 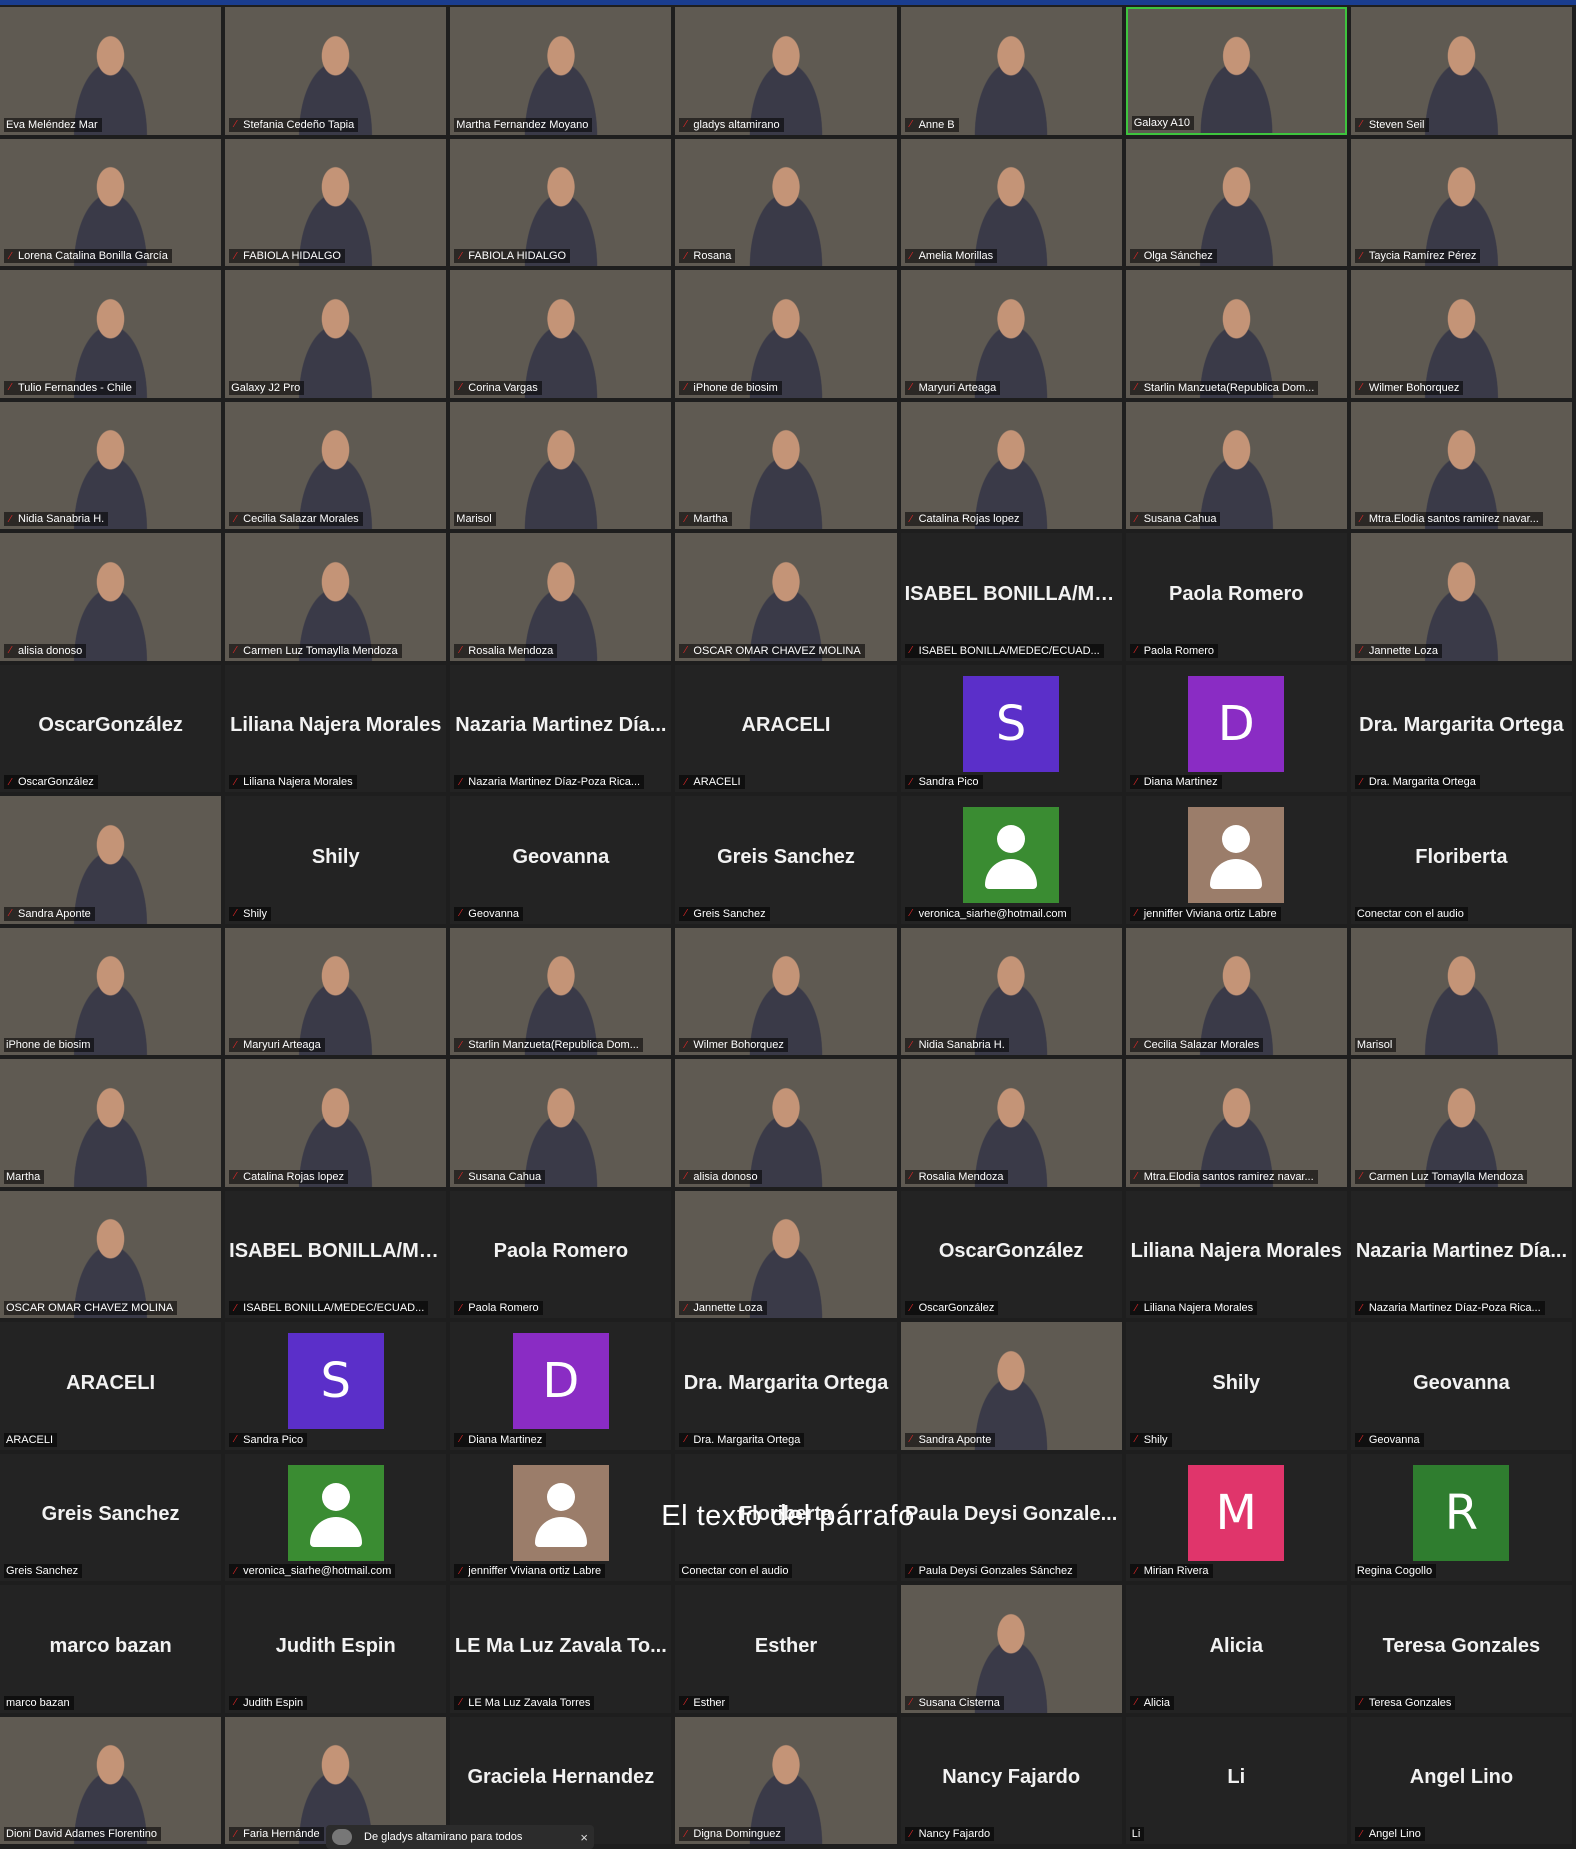 I want to click on participant-tile: ⁄ iPhone de biosim, so click(x=786, y=334).